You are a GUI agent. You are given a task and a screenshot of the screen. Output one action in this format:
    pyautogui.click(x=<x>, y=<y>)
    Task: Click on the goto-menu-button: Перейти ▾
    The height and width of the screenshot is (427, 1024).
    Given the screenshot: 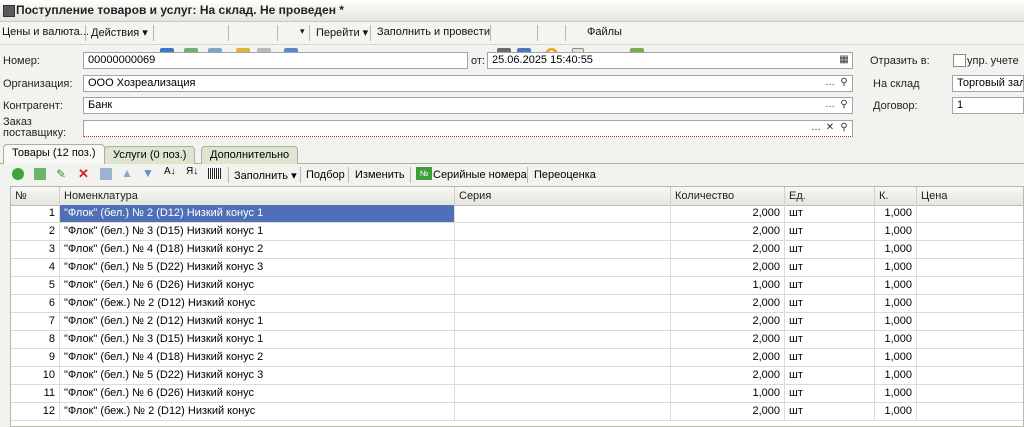 What is the action you would take?
    pyautogui.click(x=342, y=32)
    